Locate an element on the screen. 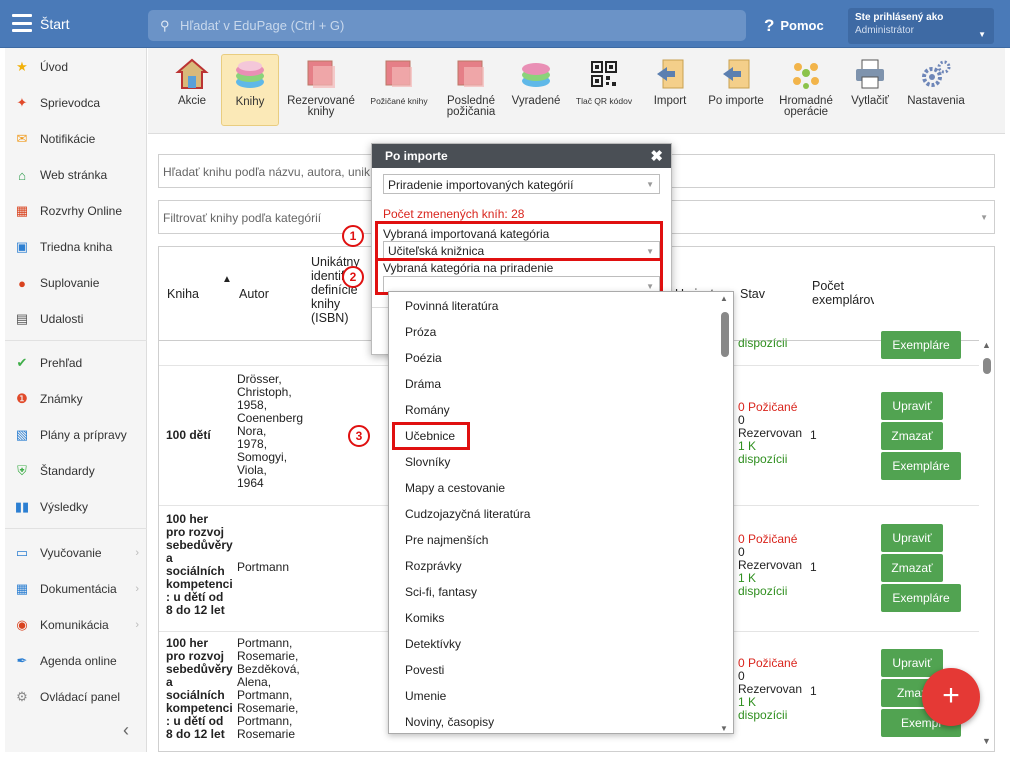 This screenshot has height=757, width=1010. dropdown-option: Dráma is located at coordinates (423, 384).